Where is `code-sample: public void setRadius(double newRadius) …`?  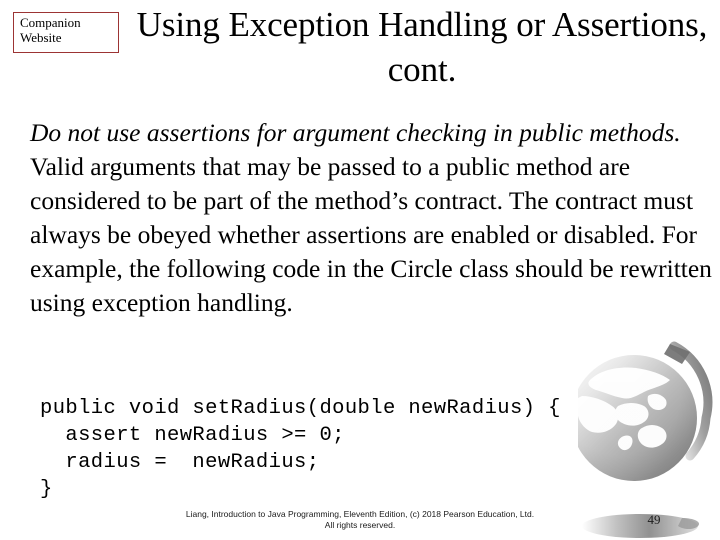
code-sample: public void setRadius(double newRadius) … is located at coordinates (300, 449).